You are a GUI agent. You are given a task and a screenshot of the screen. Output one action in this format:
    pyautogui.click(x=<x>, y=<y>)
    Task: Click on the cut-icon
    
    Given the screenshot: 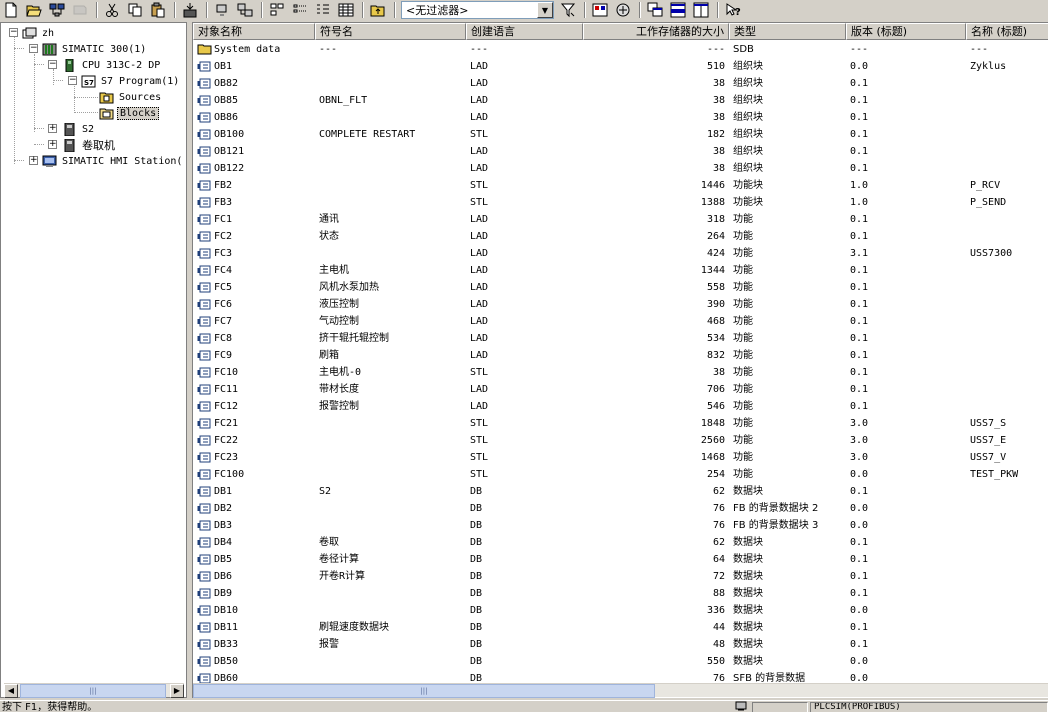 What is the action you would take?
    pyautogui.click(x=112, y=10)
    